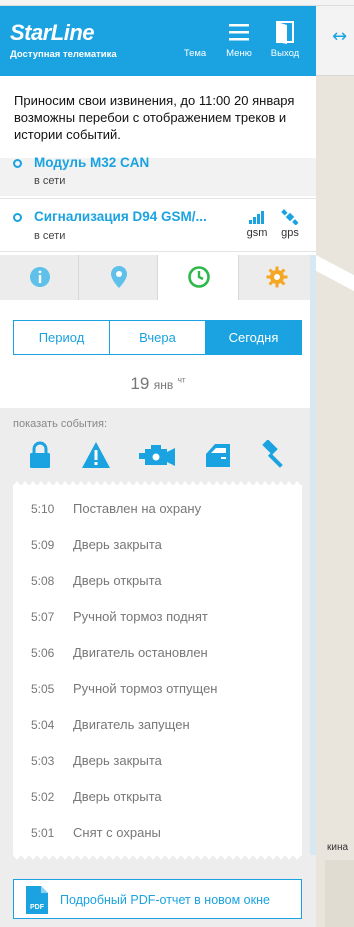 Image resolution: width=354 pixels, height=927 pixels. I want to click on location-pin-icon, so click(119, 277).